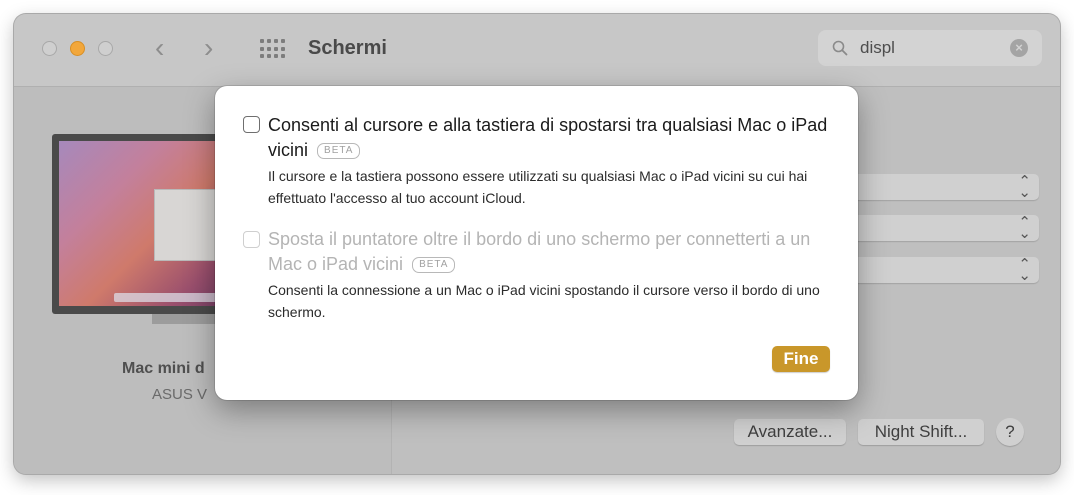 Image resolution: width=1074 pixels, height=495 pixels. Describe the element at coordinates (208, 48) in the screenshot. I see `forward-button: ›` at that location.